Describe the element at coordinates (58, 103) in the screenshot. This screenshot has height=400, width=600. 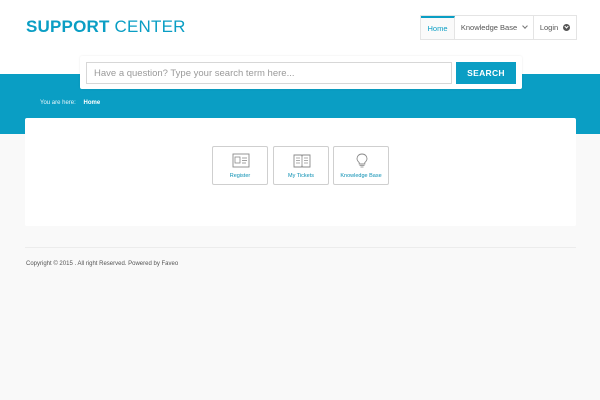
I see `breadcrumb-prefix: You are here:` at that location.